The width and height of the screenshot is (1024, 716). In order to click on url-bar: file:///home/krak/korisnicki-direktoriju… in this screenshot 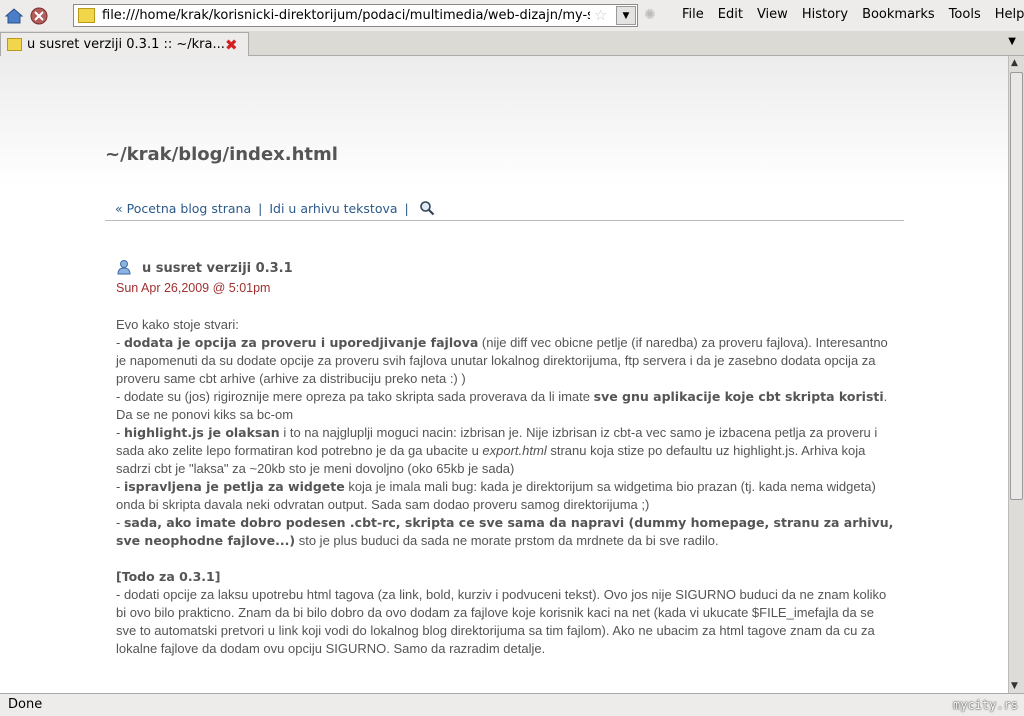, I will do `click(355, 15)`.